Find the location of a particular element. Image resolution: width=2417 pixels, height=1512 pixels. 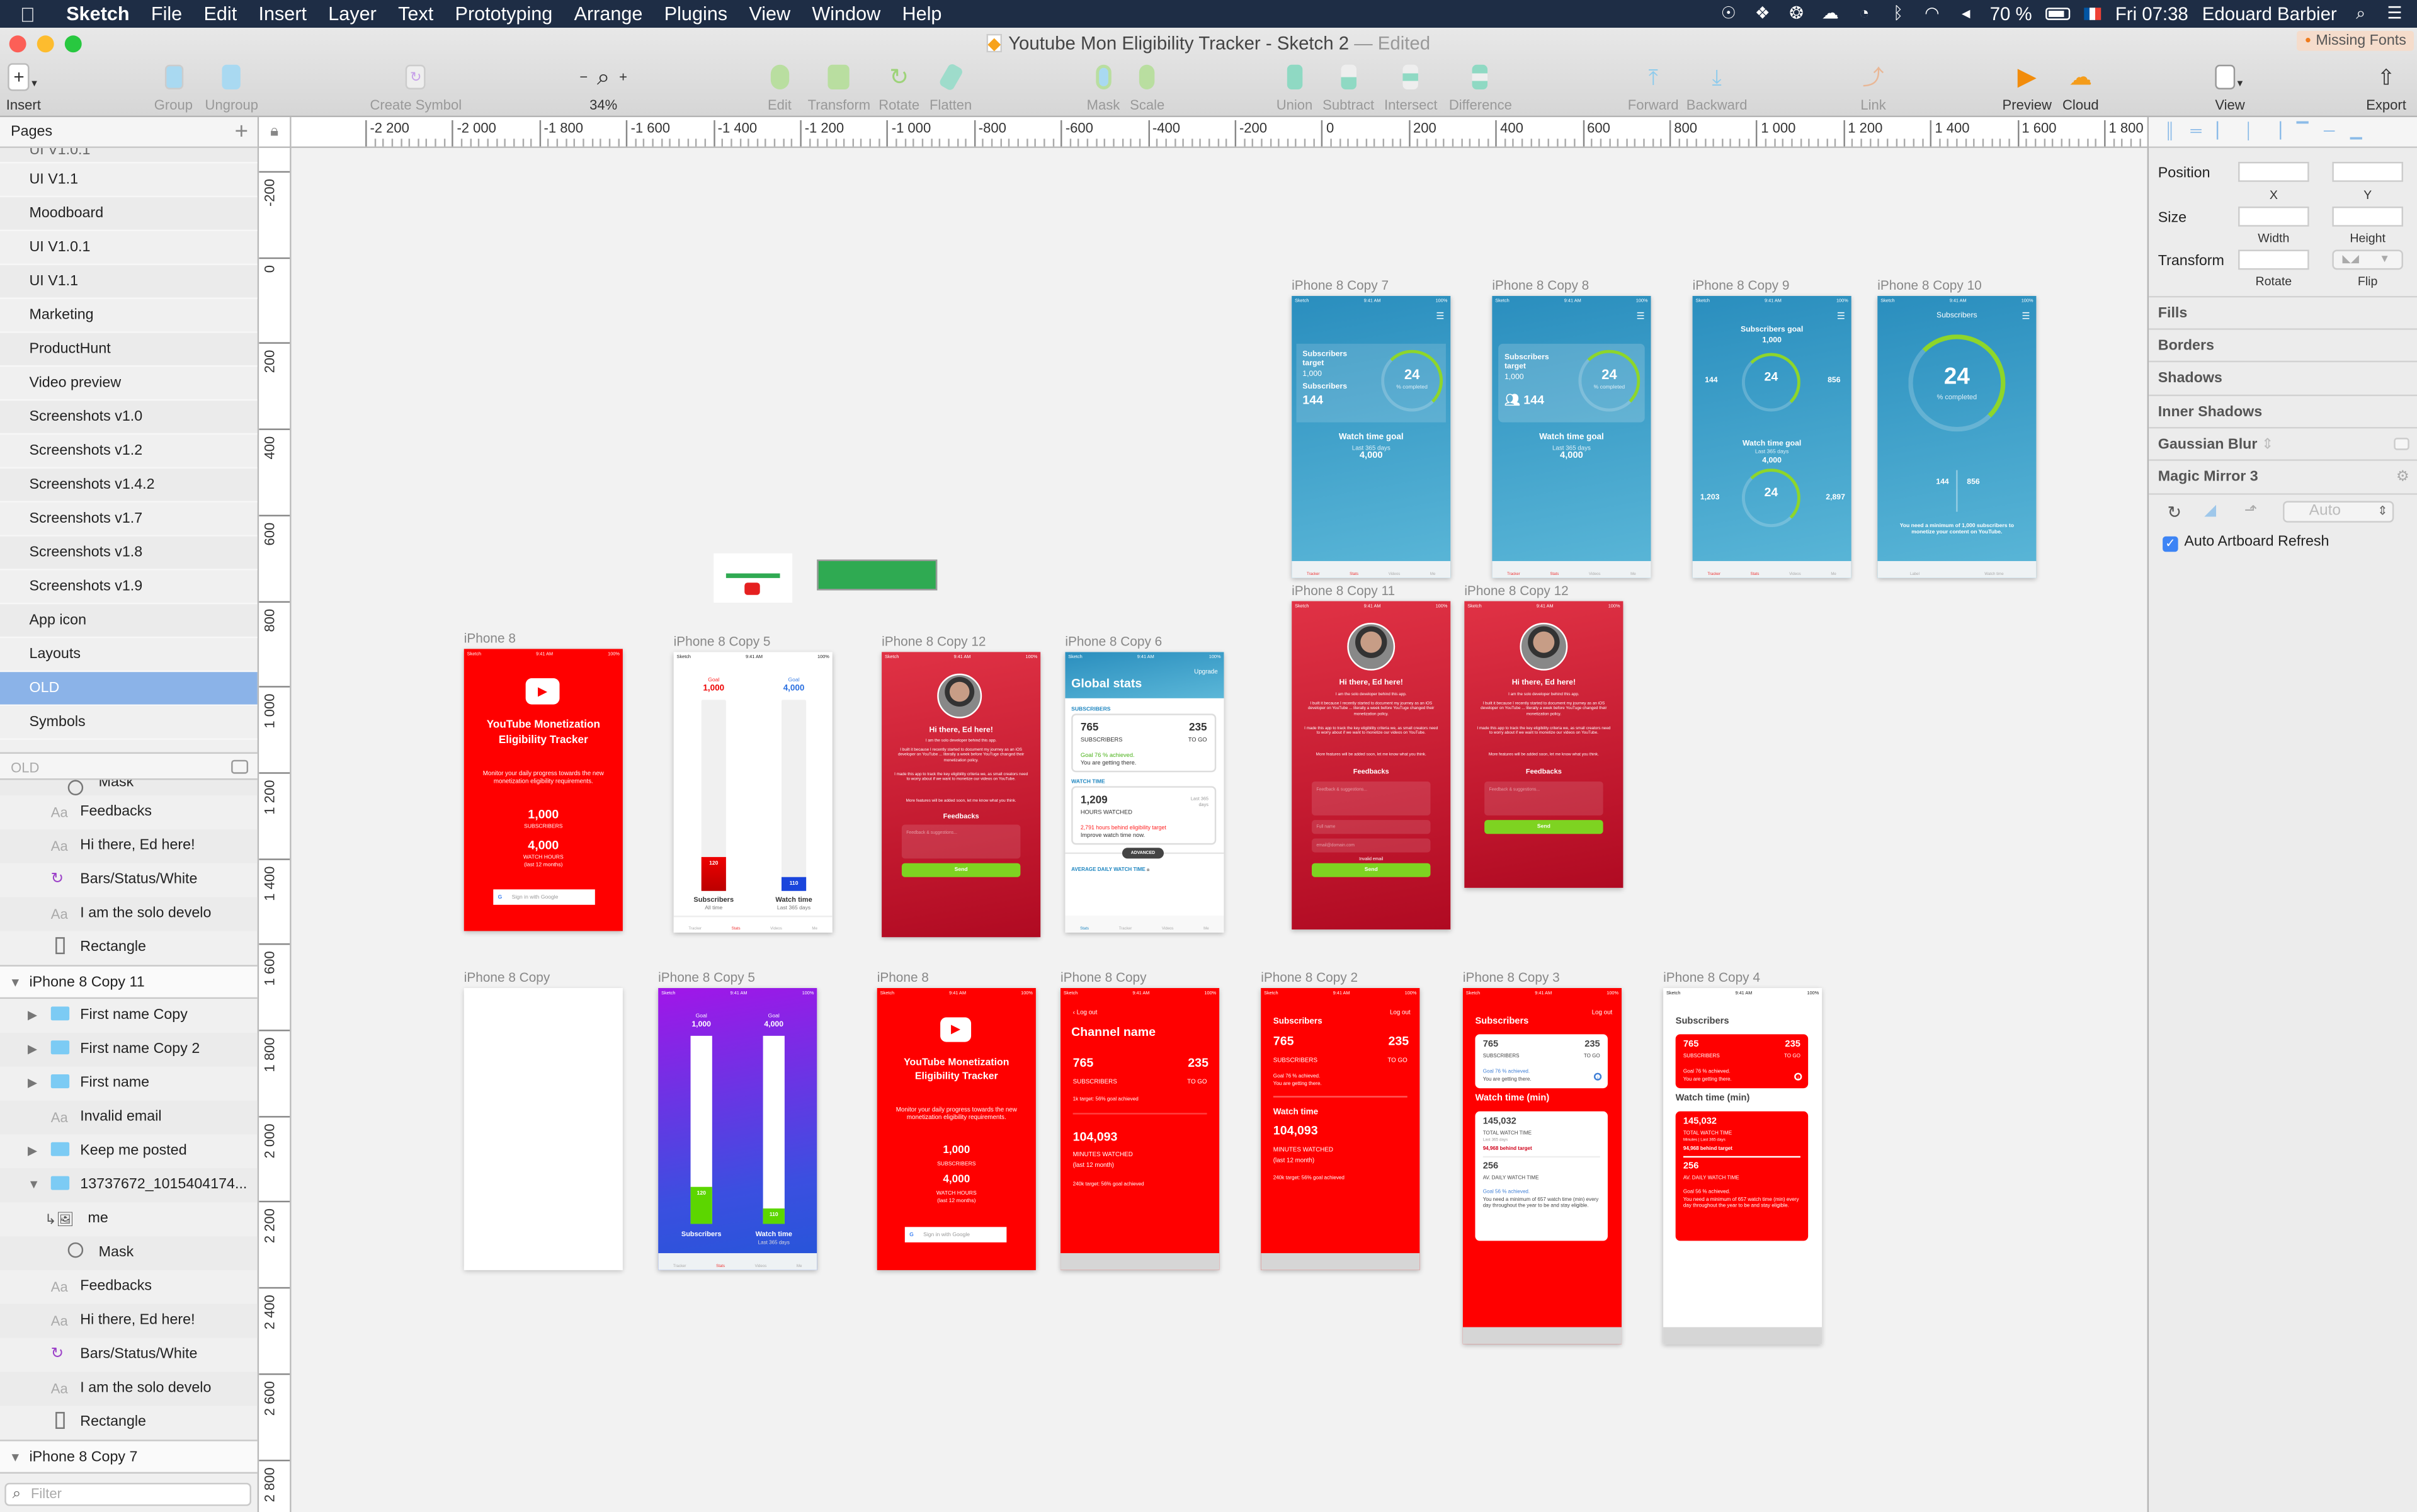

page-item: App icon is located at coordinates (129, 622).